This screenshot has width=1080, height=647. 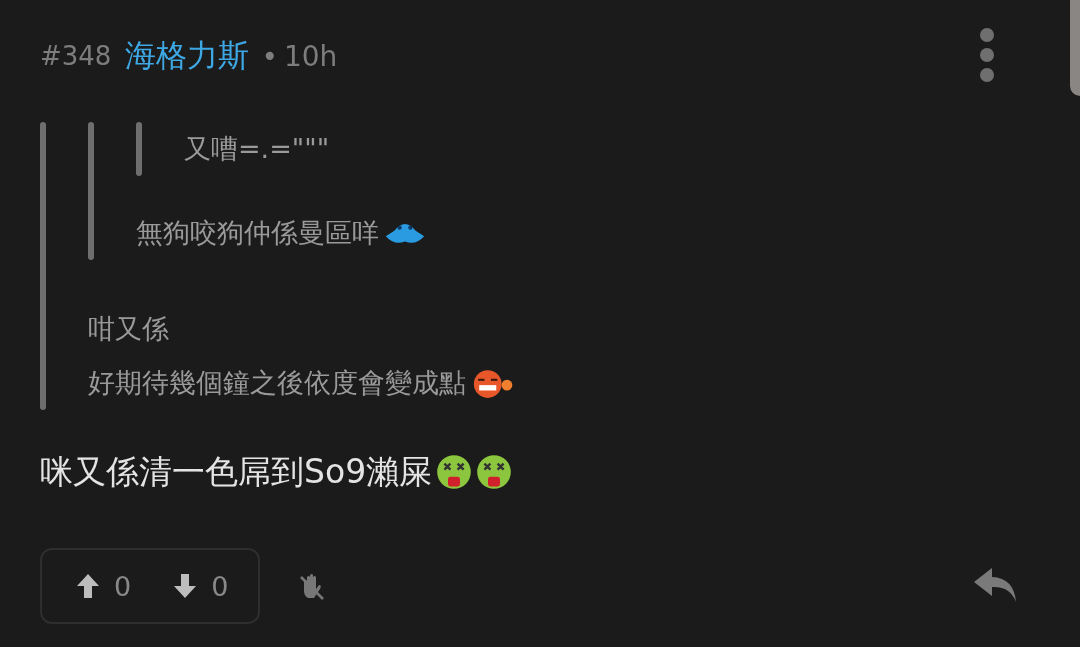 What do you see at coordinates (257, 233) in the screenshot?
I see `quote-text: 無狗咬狗仲係曼區咩` at bounding box center [257, 233].